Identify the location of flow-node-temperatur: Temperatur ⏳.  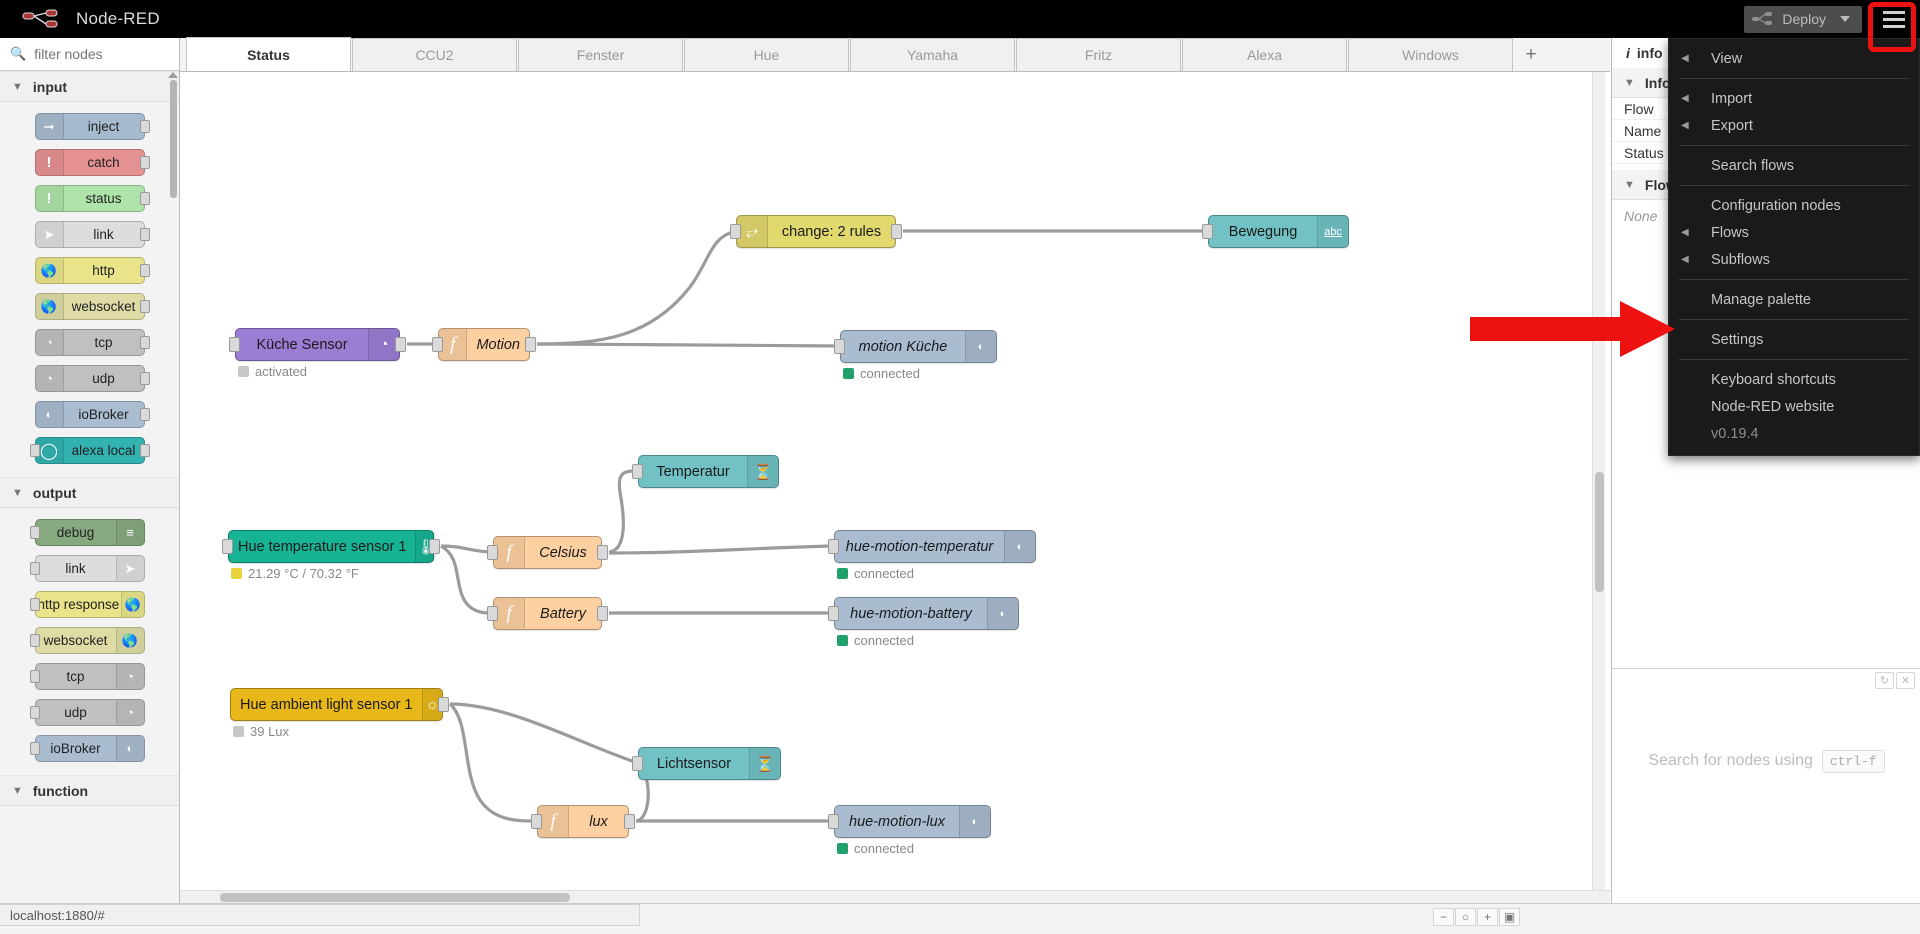
(705, 471).